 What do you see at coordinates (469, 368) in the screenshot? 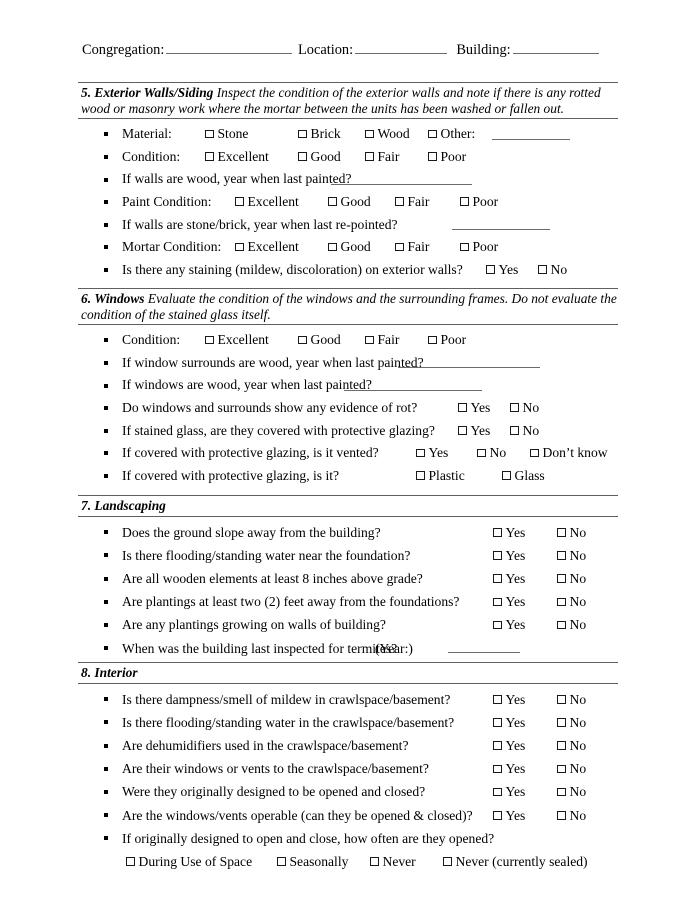
I see `window-surrounds-painted-input` at bounding box center [469, 368].